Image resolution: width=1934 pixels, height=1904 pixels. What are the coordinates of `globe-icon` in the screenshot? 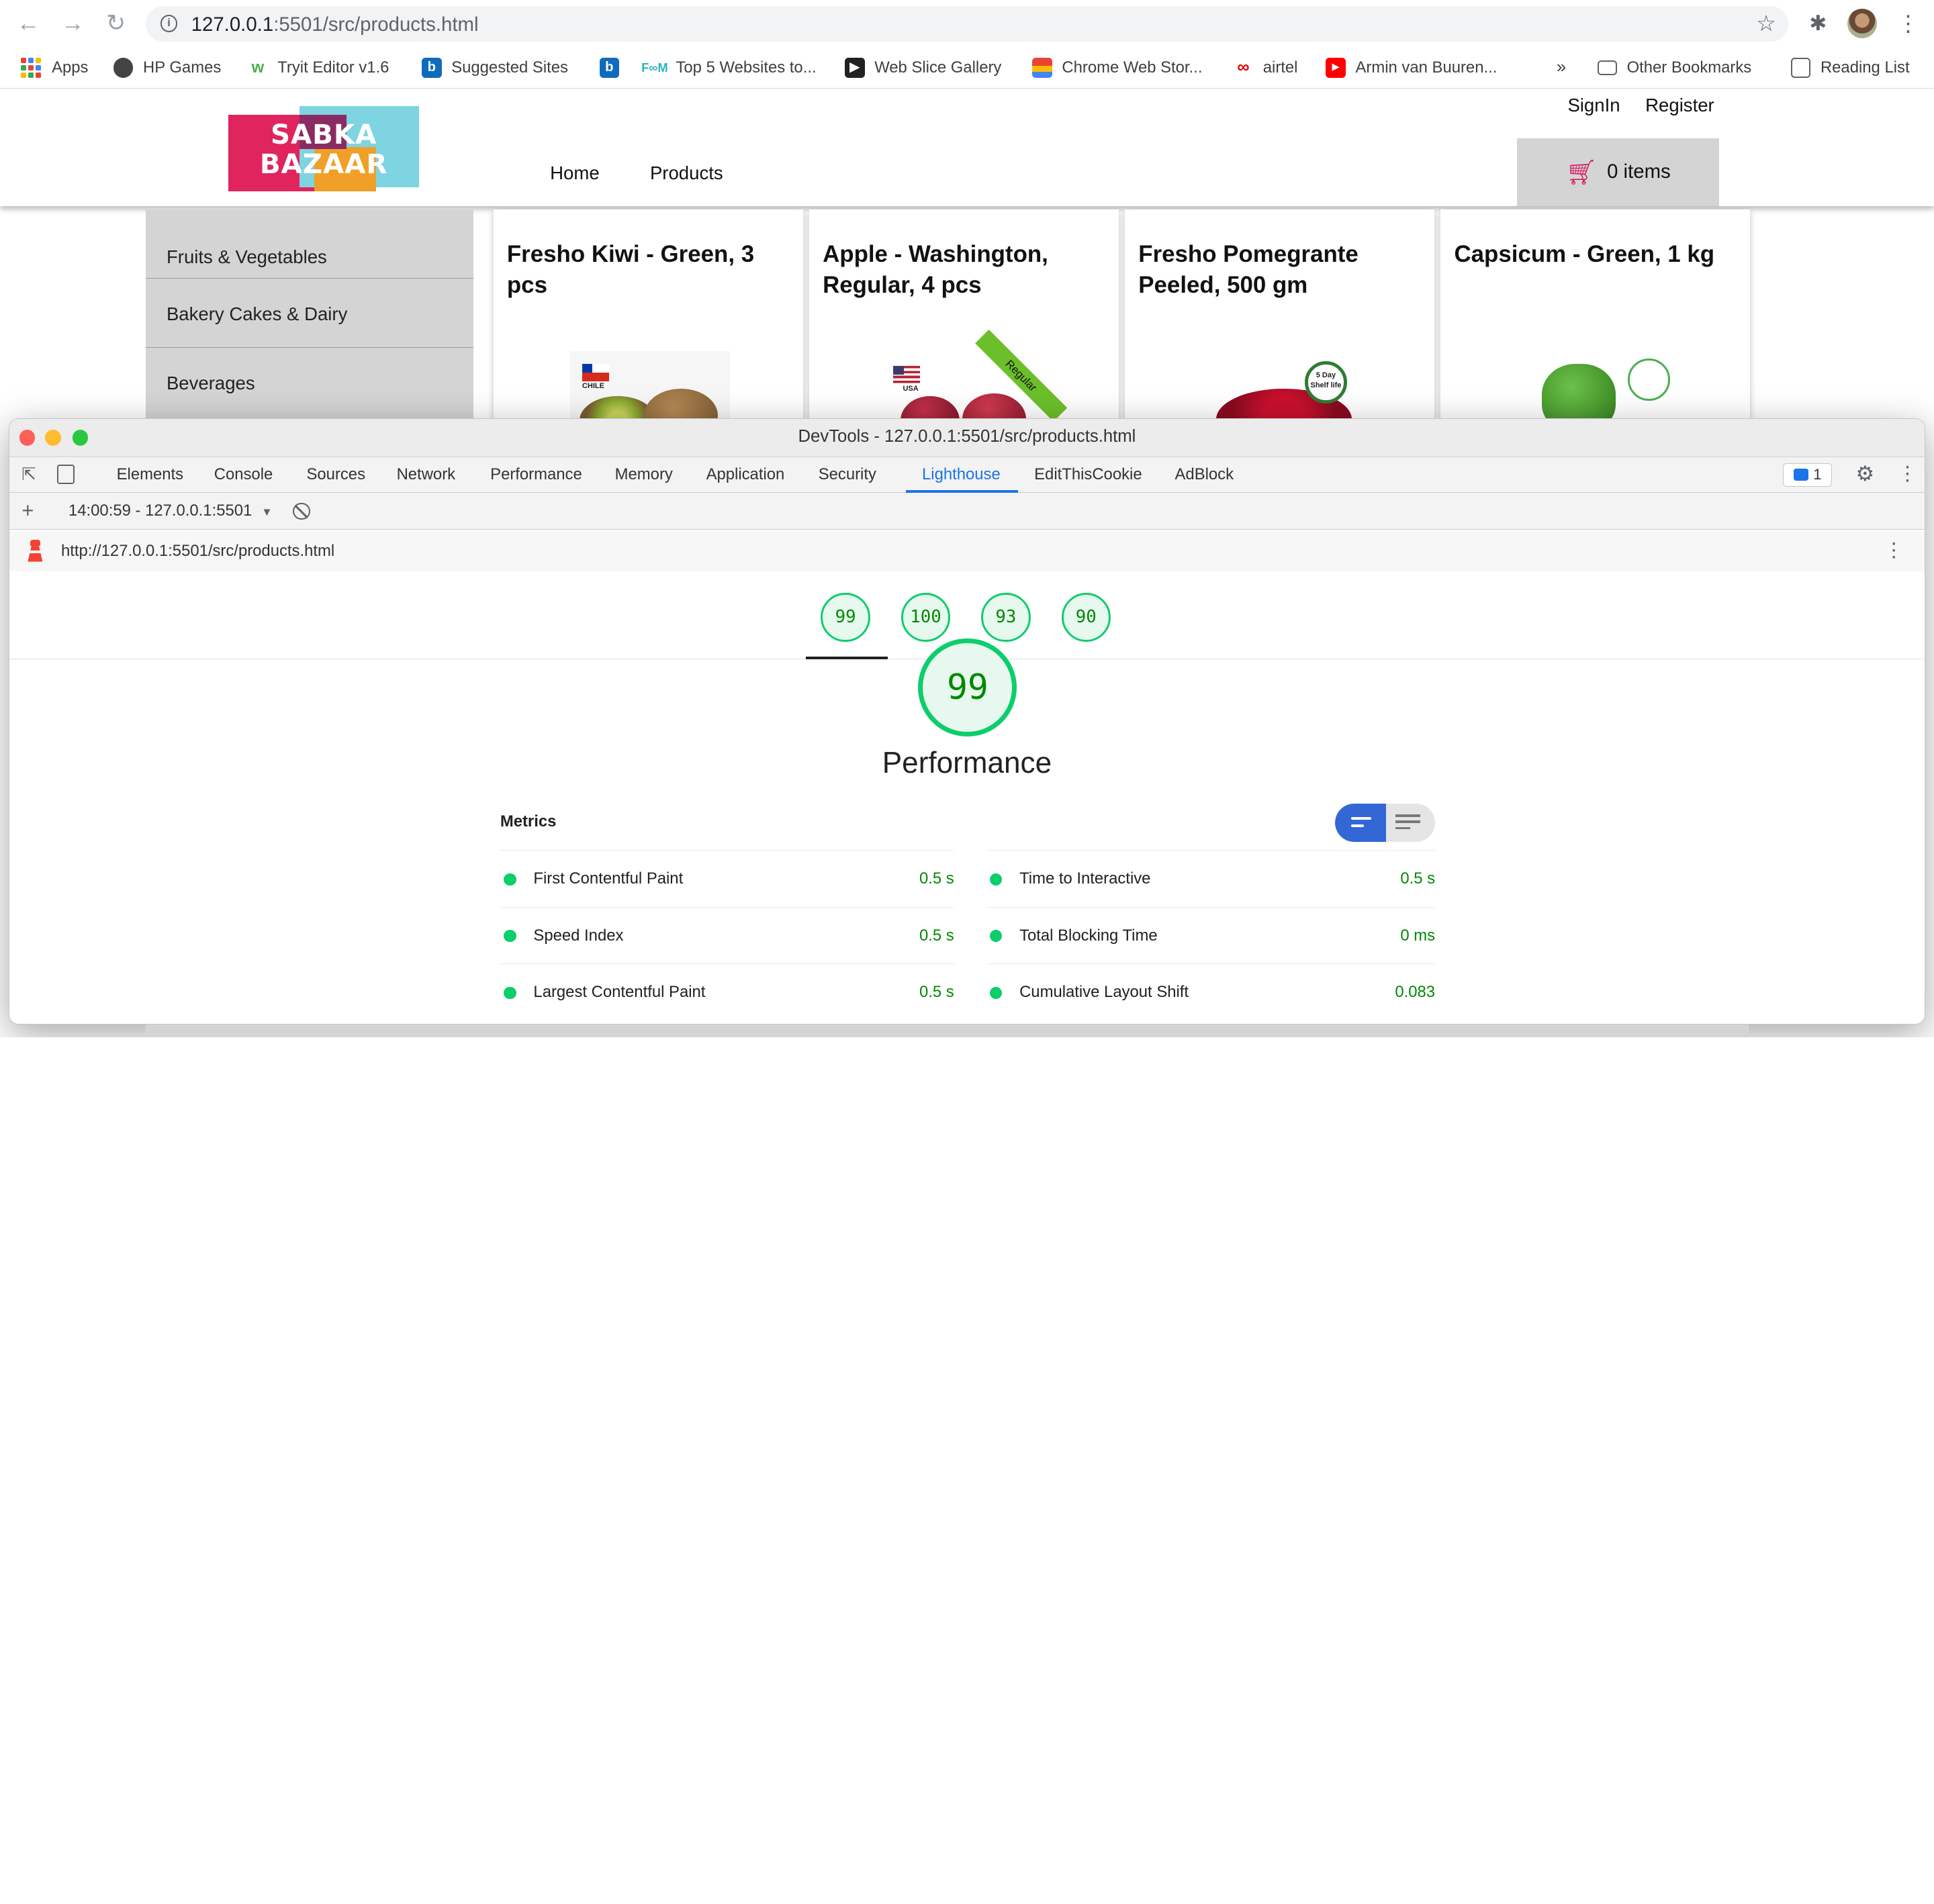 It's located at (123, 68).